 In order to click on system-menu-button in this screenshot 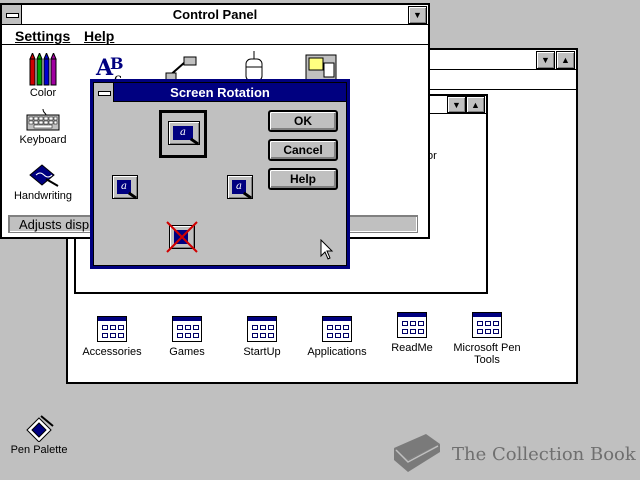, I will do `click(12, 14)`.